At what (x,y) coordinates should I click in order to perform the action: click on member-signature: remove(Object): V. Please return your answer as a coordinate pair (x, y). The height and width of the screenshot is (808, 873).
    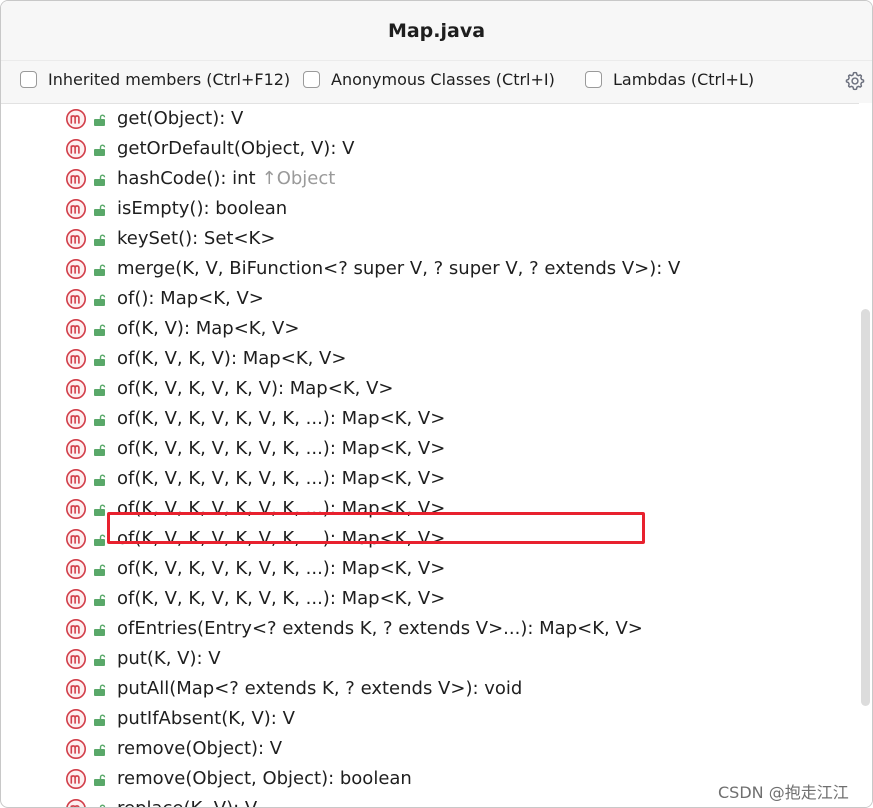
    Looking at the image, I should click on (200, 748).